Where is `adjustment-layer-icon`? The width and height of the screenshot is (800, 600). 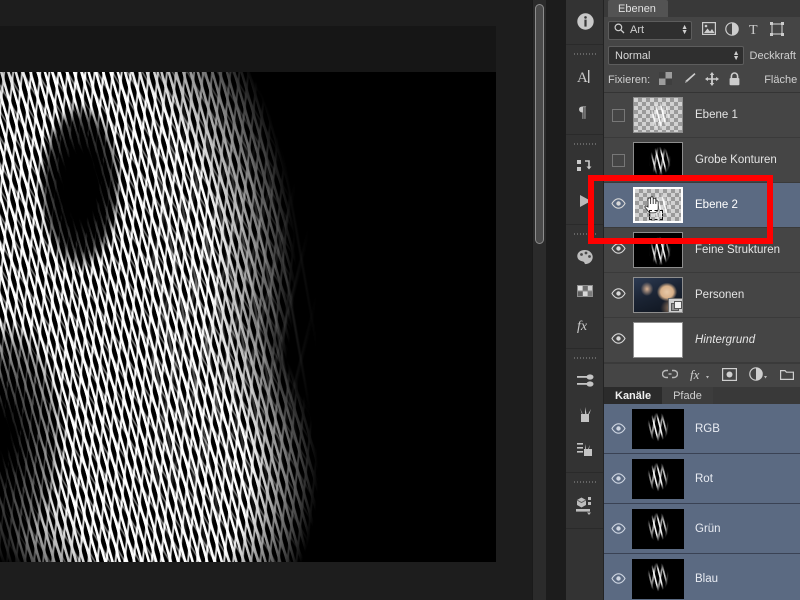 adjustment-layer-icon is located at coordinates (758, 375).